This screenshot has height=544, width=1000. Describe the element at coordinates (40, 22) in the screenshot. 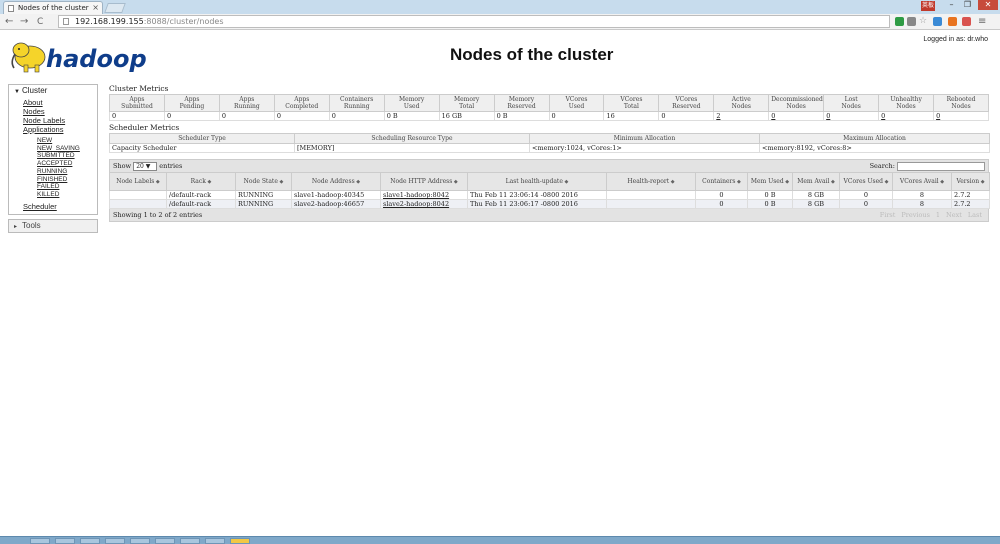

I see `reload-button: C` at that location.